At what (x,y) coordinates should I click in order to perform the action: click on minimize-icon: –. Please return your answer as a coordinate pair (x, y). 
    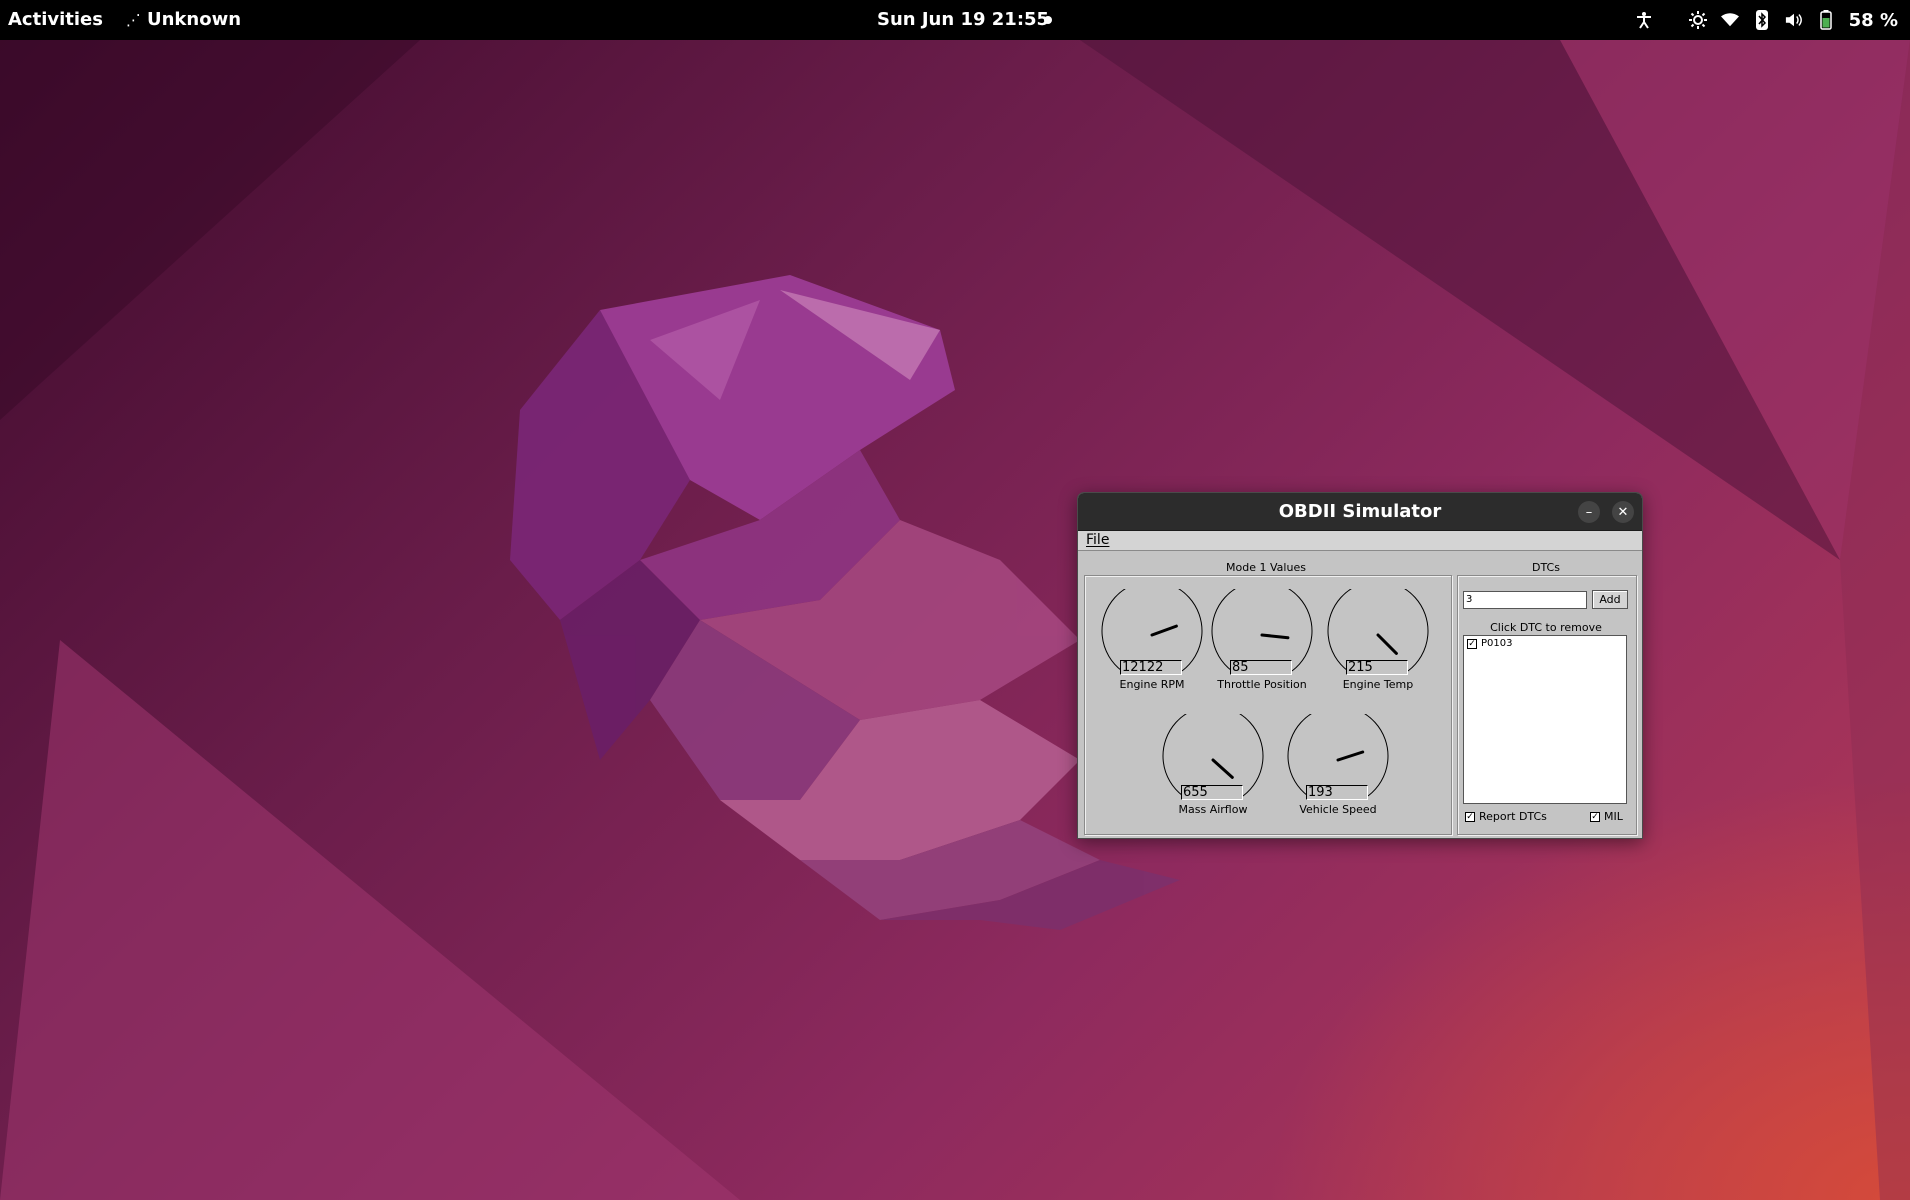
    Looking at the image, I should click on (1589, 512).